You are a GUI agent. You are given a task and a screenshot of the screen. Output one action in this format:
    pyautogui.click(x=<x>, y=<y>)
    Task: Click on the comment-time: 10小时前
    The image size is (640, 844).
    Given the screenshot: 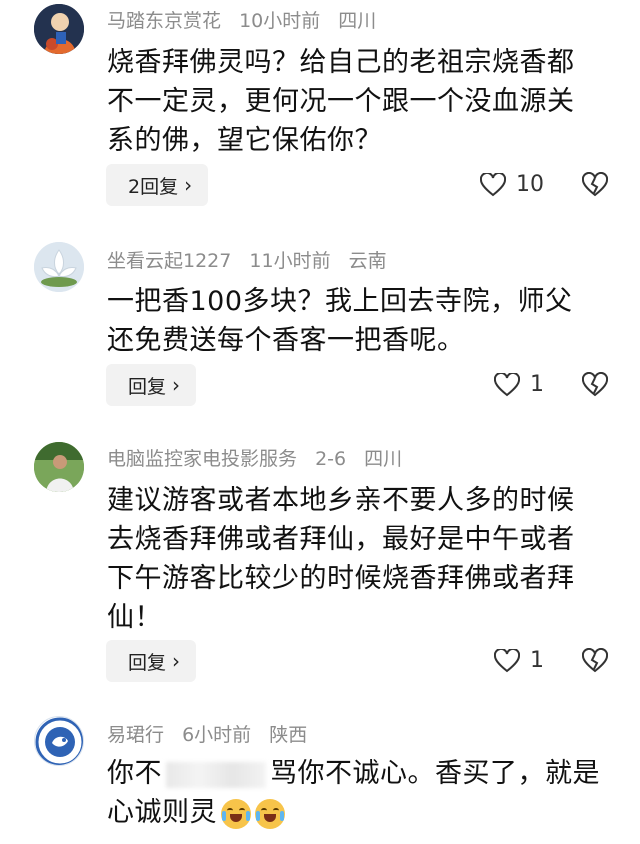 What is the action you would take?
    pyautogui.click(x=280, y=21)
    